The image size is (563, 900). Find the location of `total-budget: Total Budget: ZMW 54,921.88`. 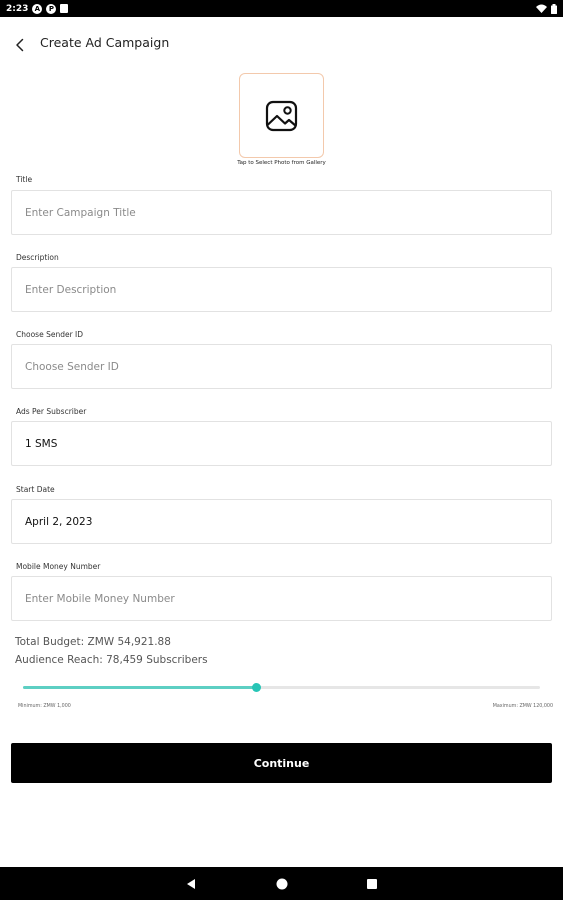

total-budget: Total Budget: ZMW 54,921.88 is located at coordinates (93, 642).